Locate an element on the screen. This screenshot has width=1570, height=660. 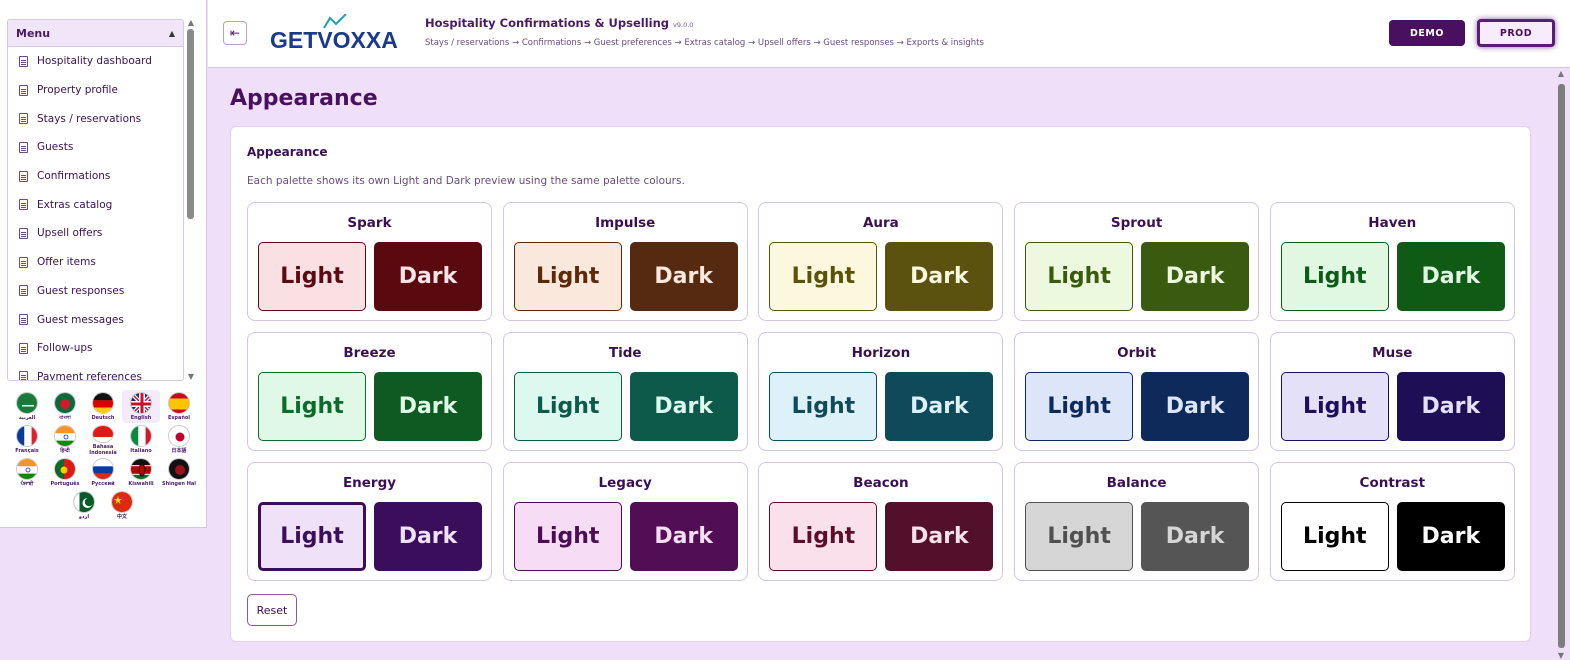
flag-france-icon is located at coordinates (27, 436).